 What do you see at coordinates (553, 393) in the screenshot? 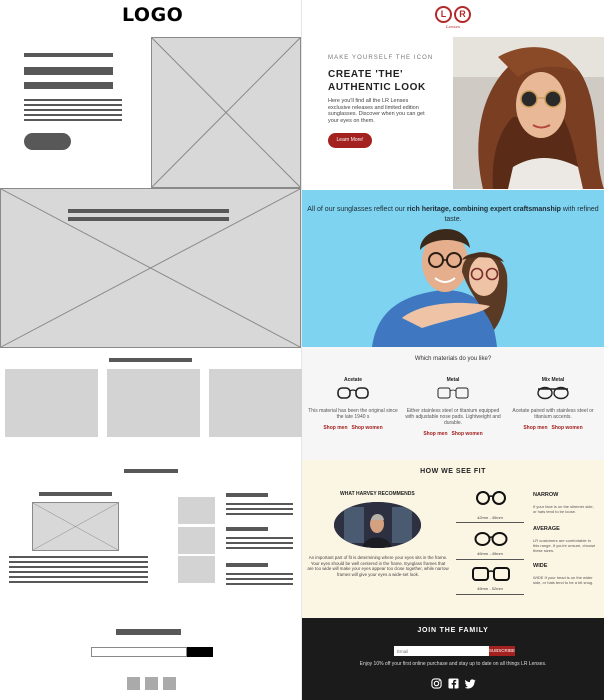
I see `mix-metal-glasses-icon` at bounding box center [553, 393].